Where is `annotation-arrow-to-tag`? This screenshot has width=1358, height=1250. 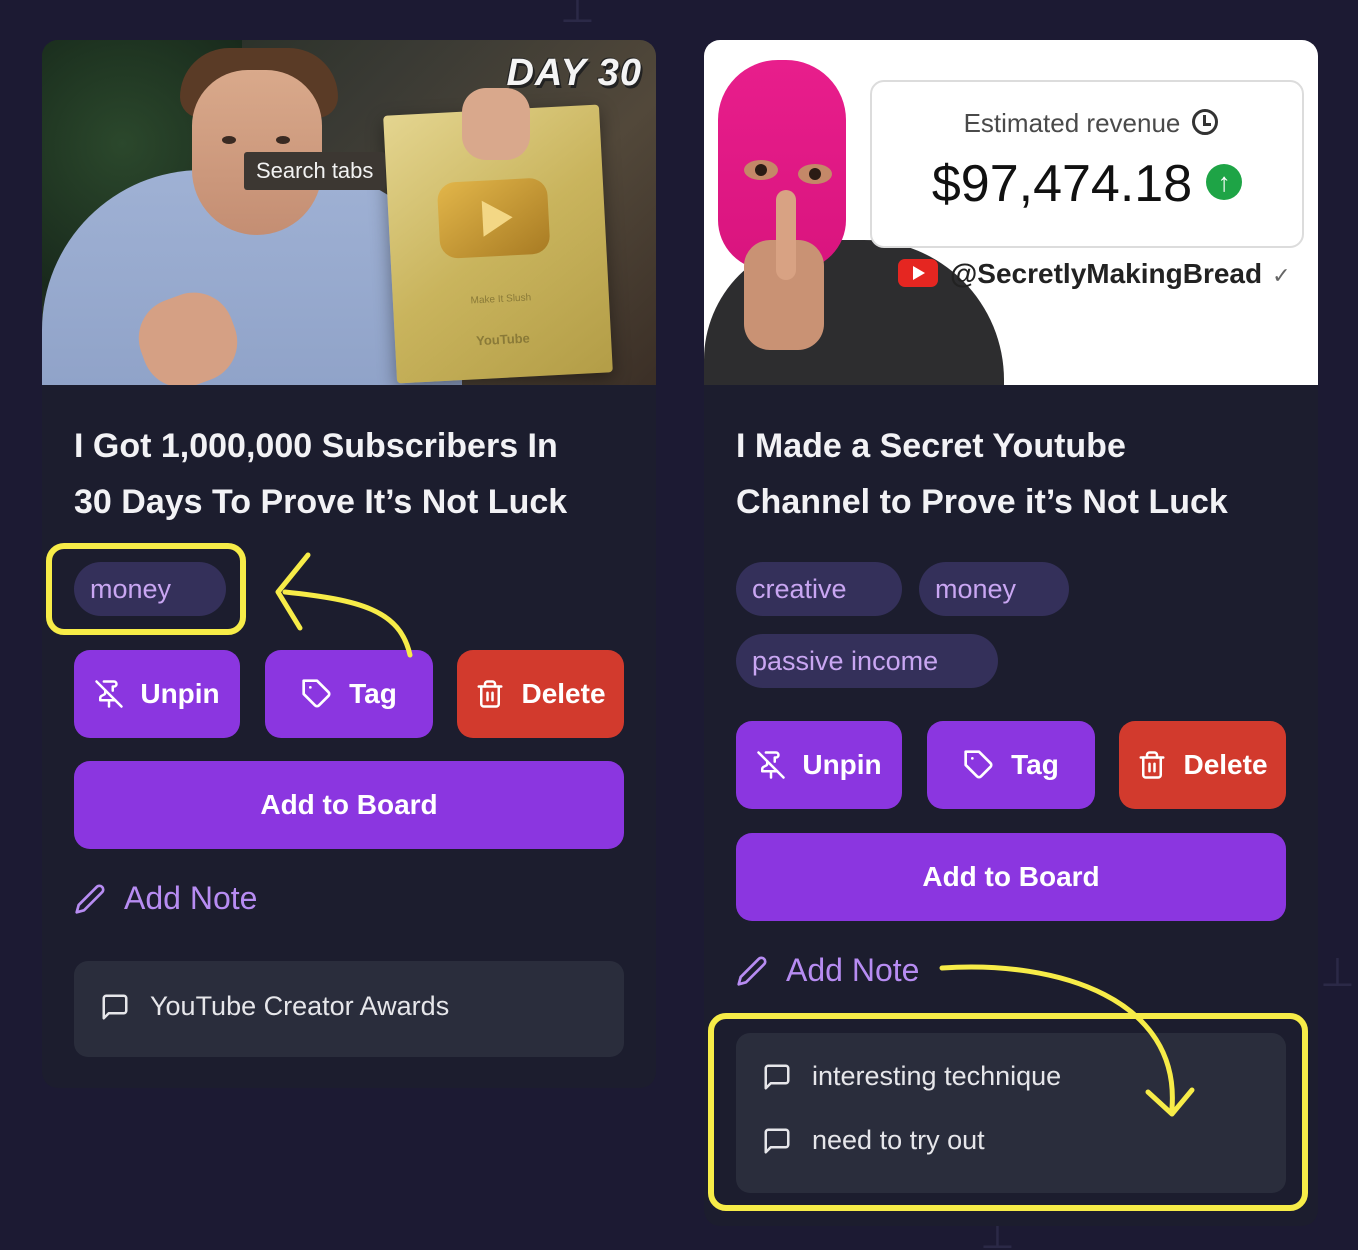 annotation-arrow-to-tag is located at coordinates (347, 623).